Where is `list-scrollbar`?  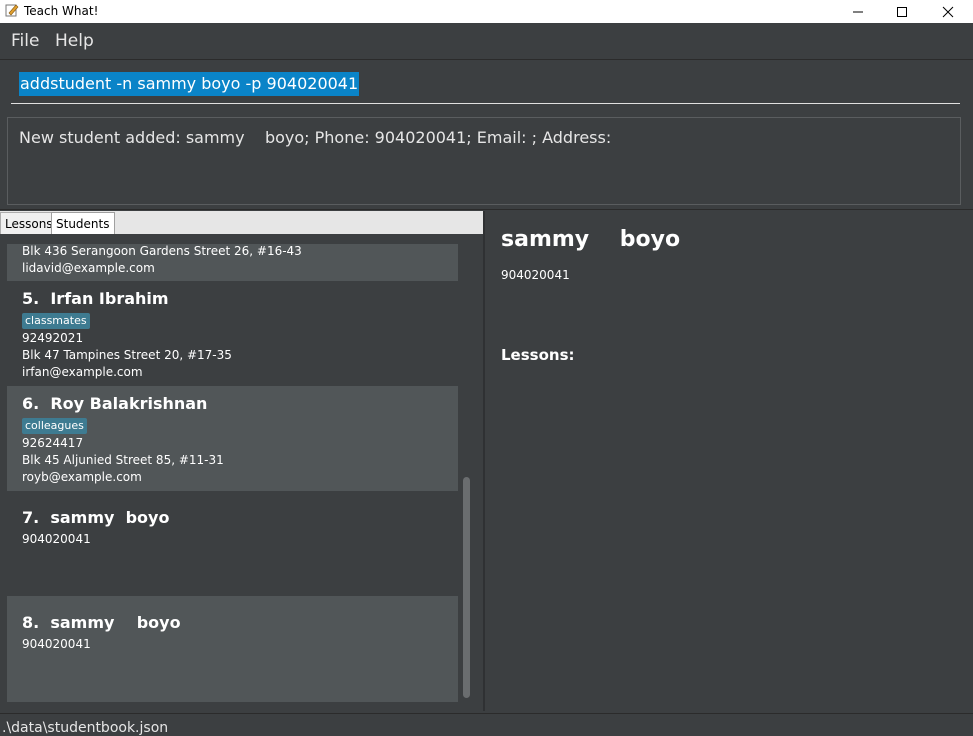
list-scrollbar is located at coordinates (466, 473).